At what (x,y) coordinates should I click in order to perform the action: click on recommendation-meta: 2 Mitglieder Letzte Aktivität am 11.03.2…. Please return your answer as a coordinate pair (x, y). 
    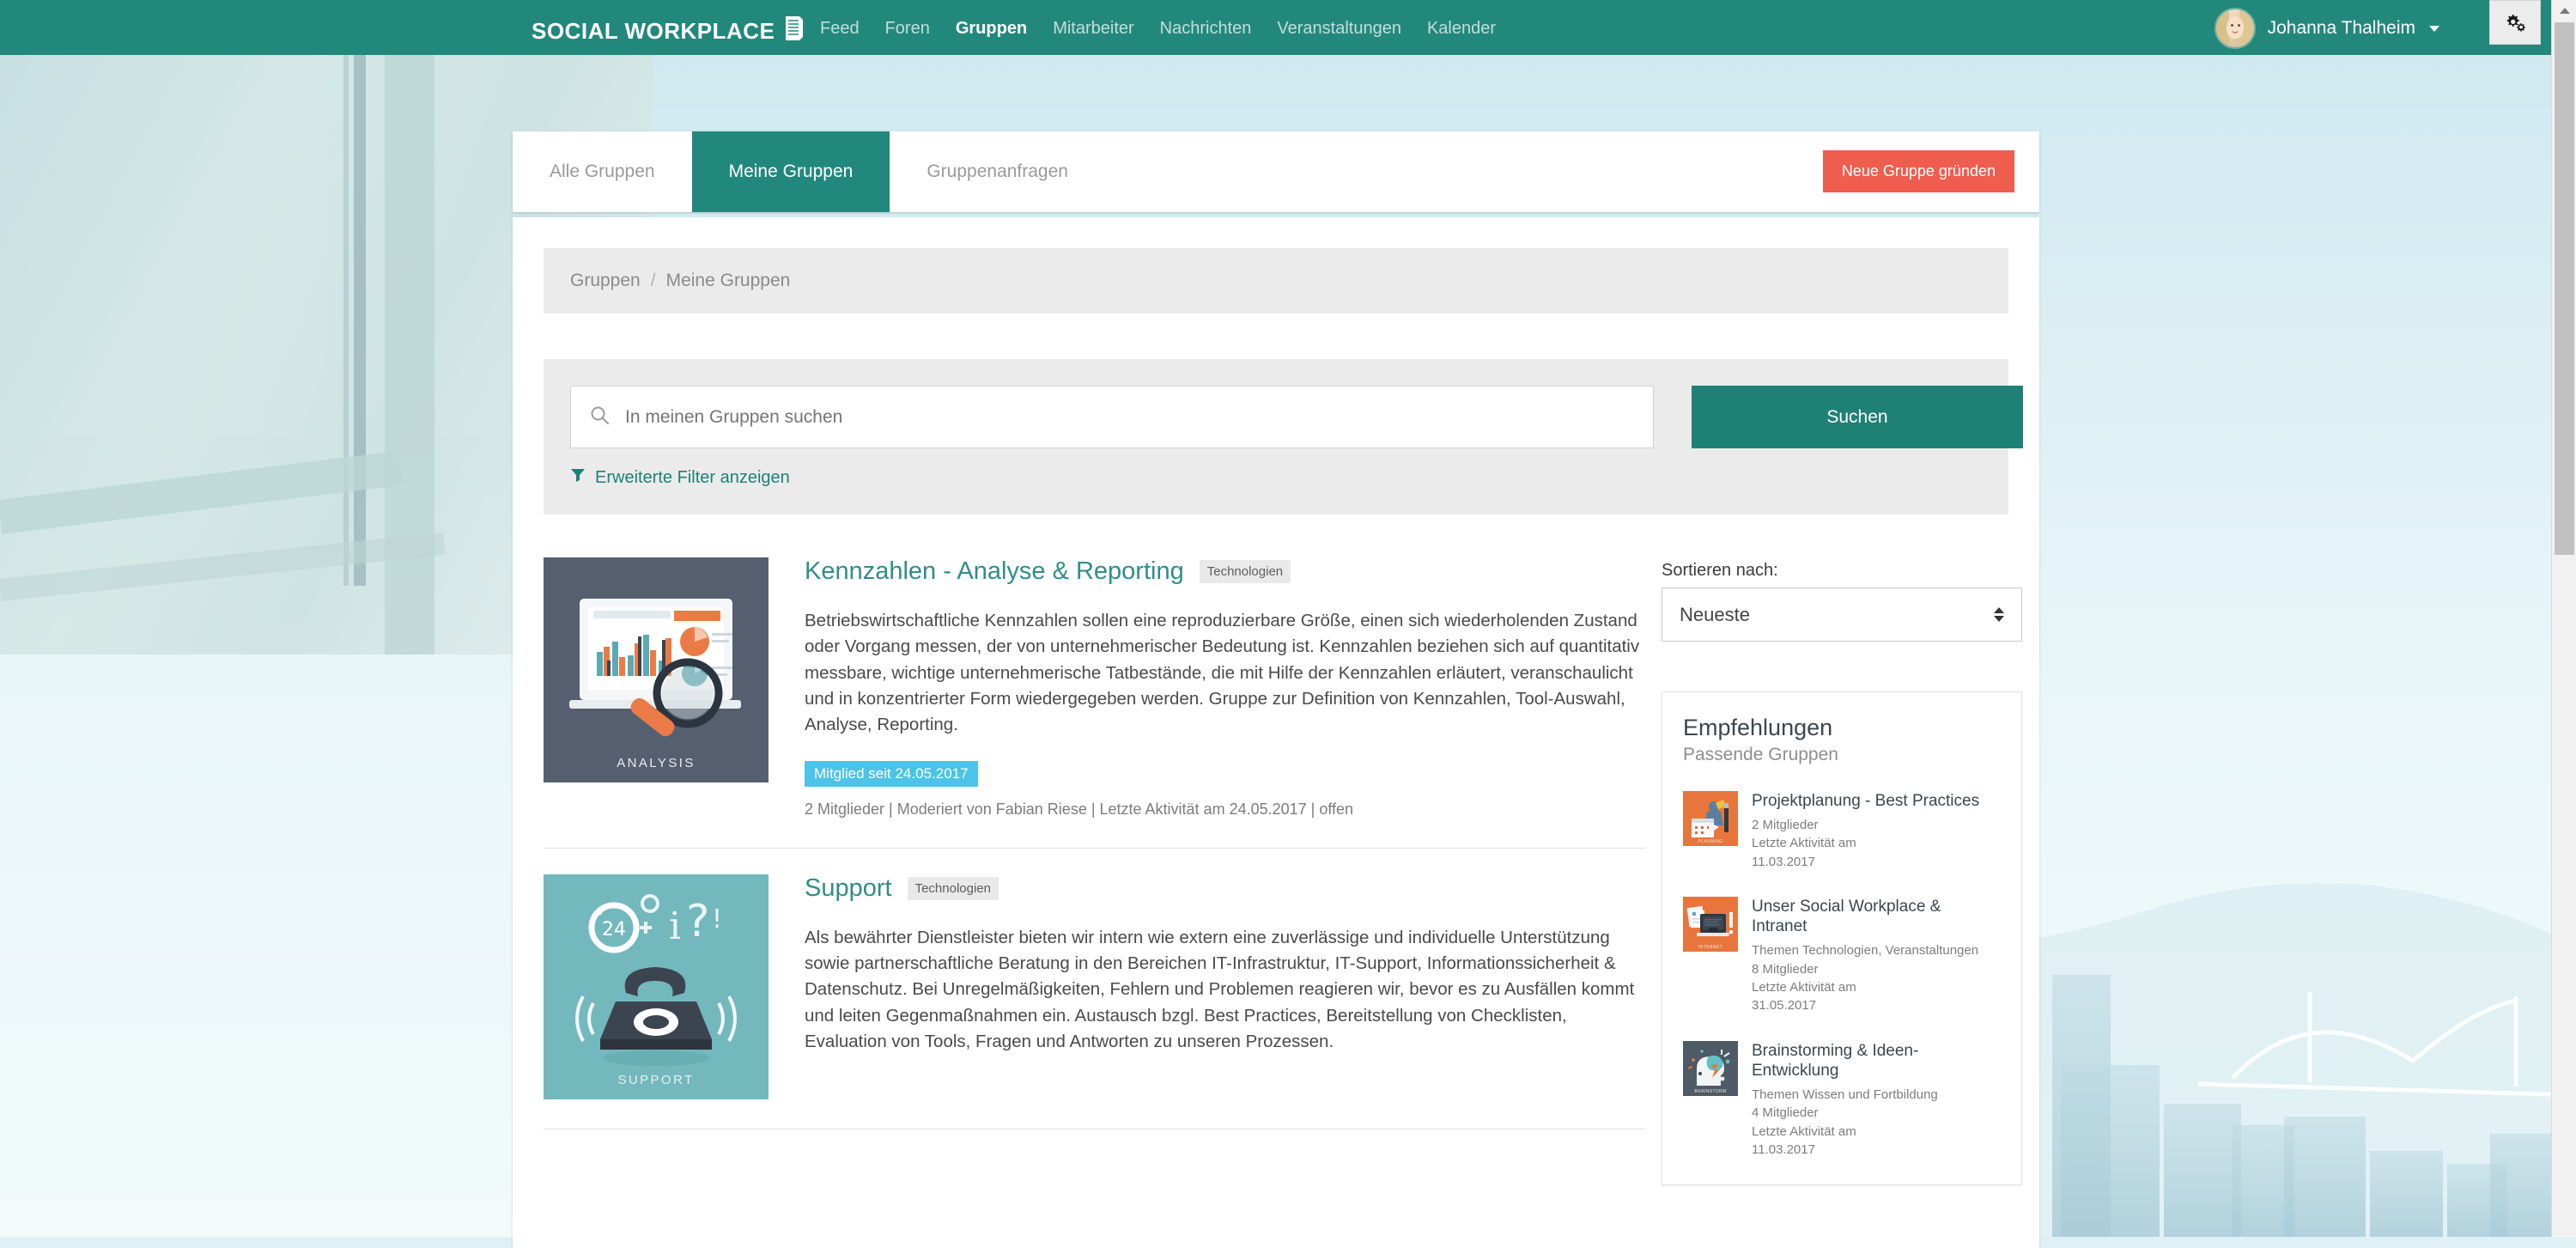
    Looking at the image, I should click on (1804, 843).